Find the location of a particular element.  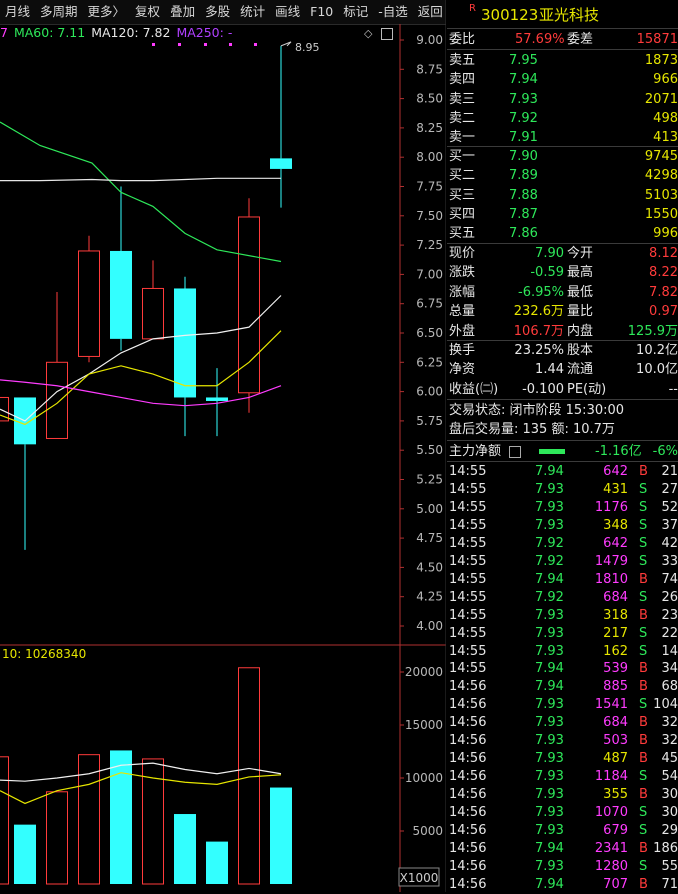

stats-label2: 量比 is located at coordinates (580, 312).